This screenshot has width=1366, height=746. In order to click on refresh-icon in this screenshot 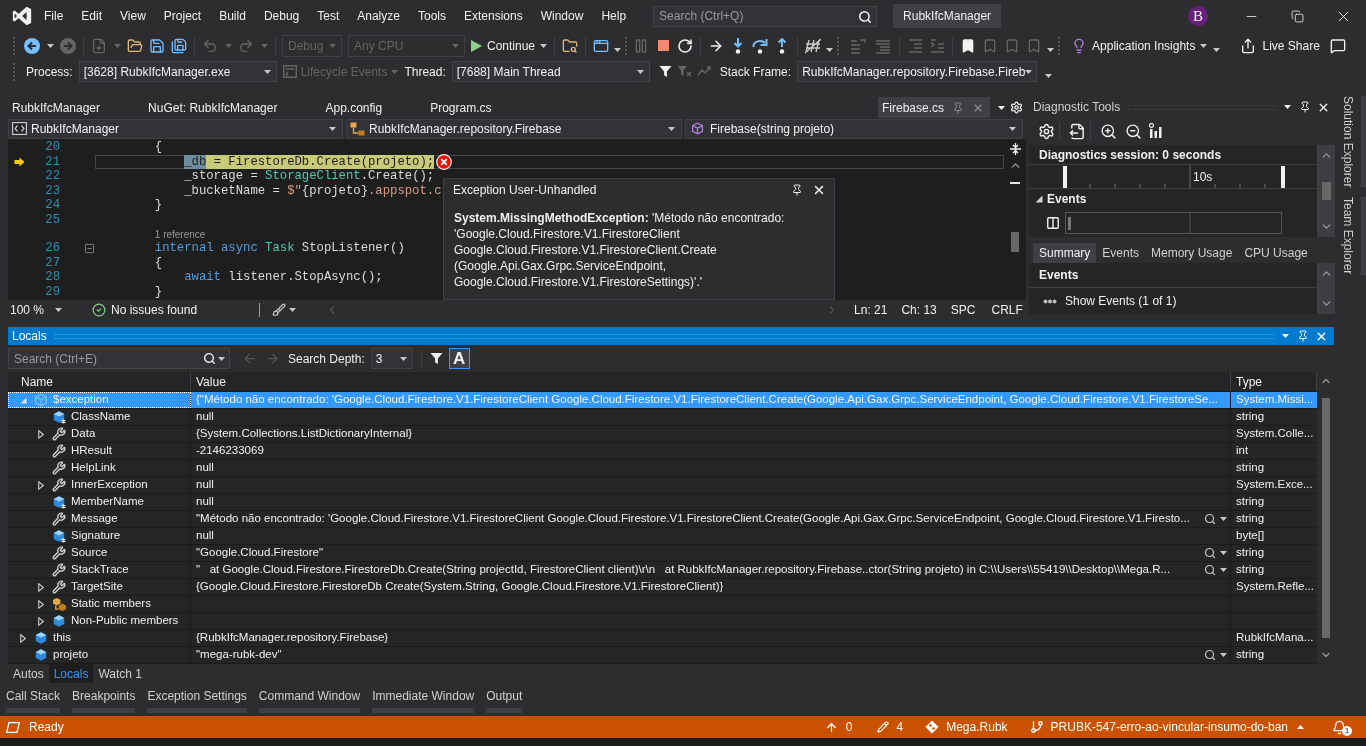, I will do `click(685, 45)`.